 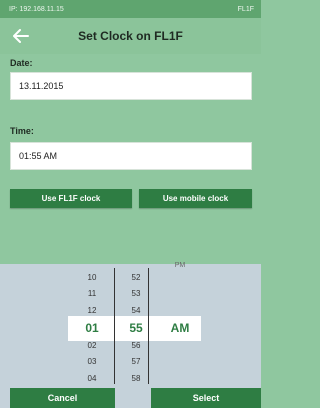 I want to click on use-mobile-clock-label: Use mobile clock, so click(x=195, y=198).